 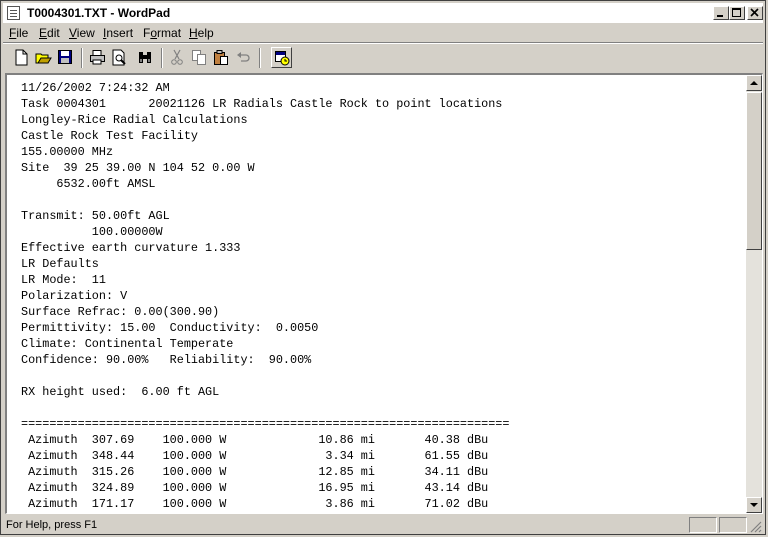 What do you see at coordinates (201, 33) in the screenshot?
I see `menu-help: Help` at bounding box center [201, 33].